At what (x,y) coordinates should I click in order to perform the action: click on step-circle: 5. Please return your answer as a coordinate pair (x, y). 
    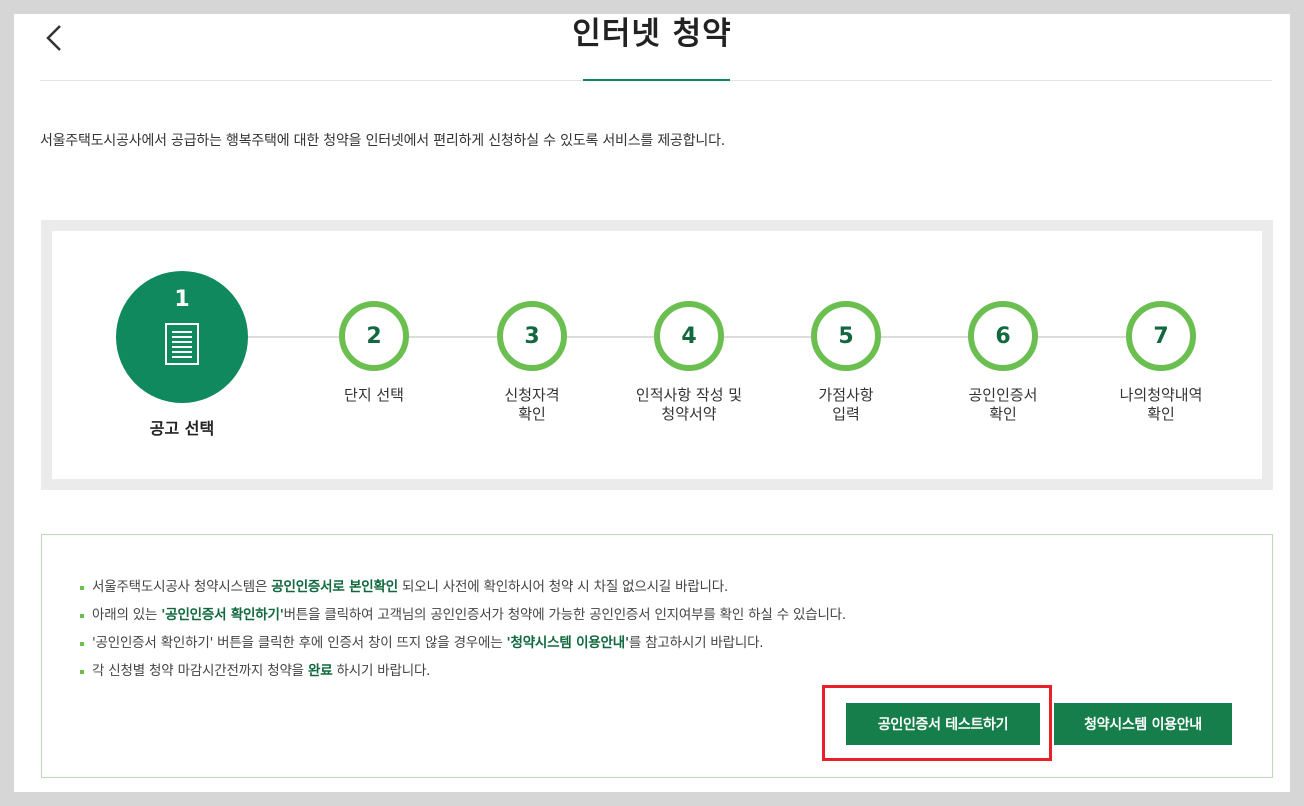
    Looking at the image, I should click on (846, 336).